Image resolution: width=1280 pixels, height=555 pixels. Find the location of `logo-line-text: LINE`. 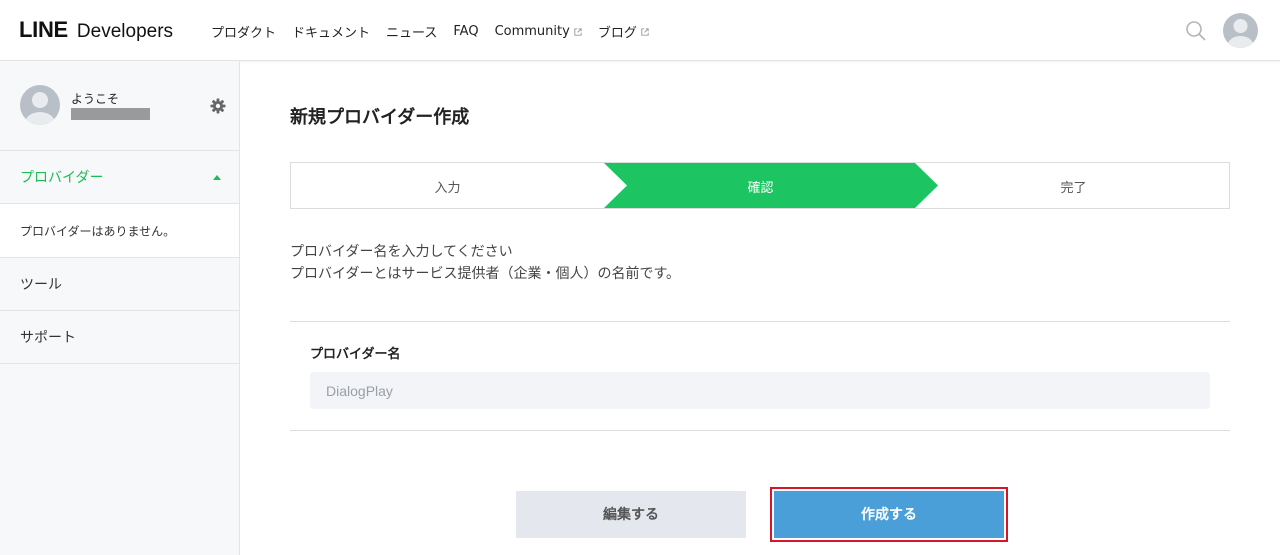

logo-line-text: LINE is located at coordinates (43, 29).